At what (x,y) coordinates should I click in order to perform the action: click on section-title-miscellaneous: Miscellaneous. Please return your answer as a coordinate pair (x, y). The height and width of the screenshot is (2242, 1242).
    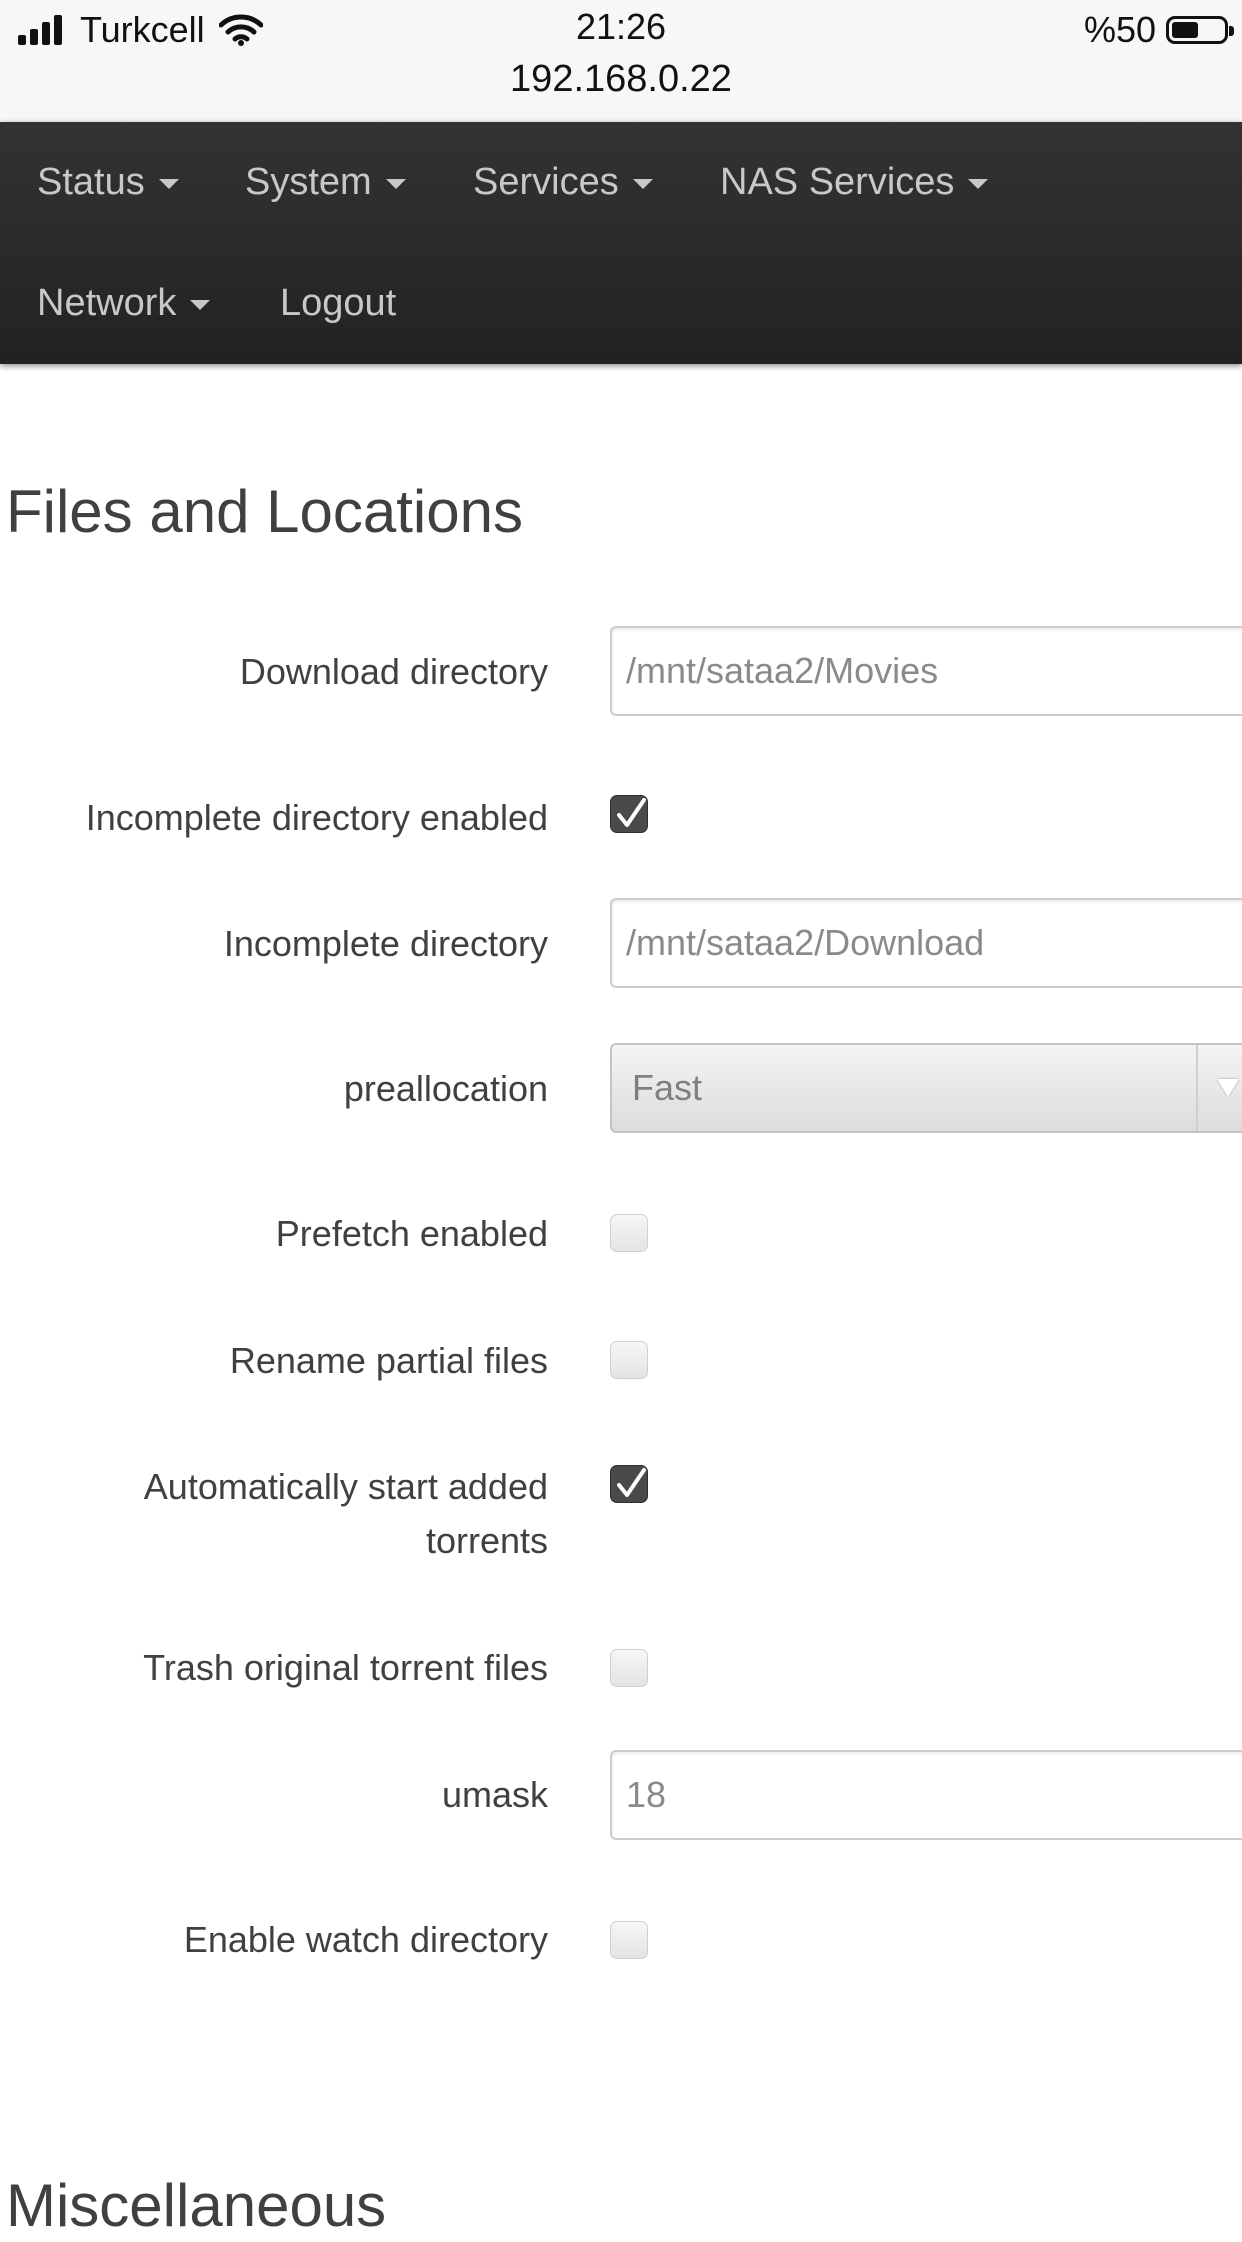
    Looking at the image, I should click on (196, 2205).